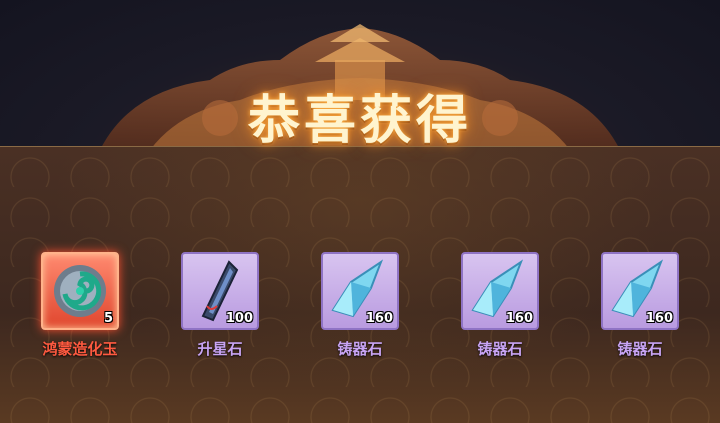 This screenshot has width=720, height=423. Describe the element at coordinates (359, 120) in the screenshot. I see `reward-title: 恭喜获得` at that location.